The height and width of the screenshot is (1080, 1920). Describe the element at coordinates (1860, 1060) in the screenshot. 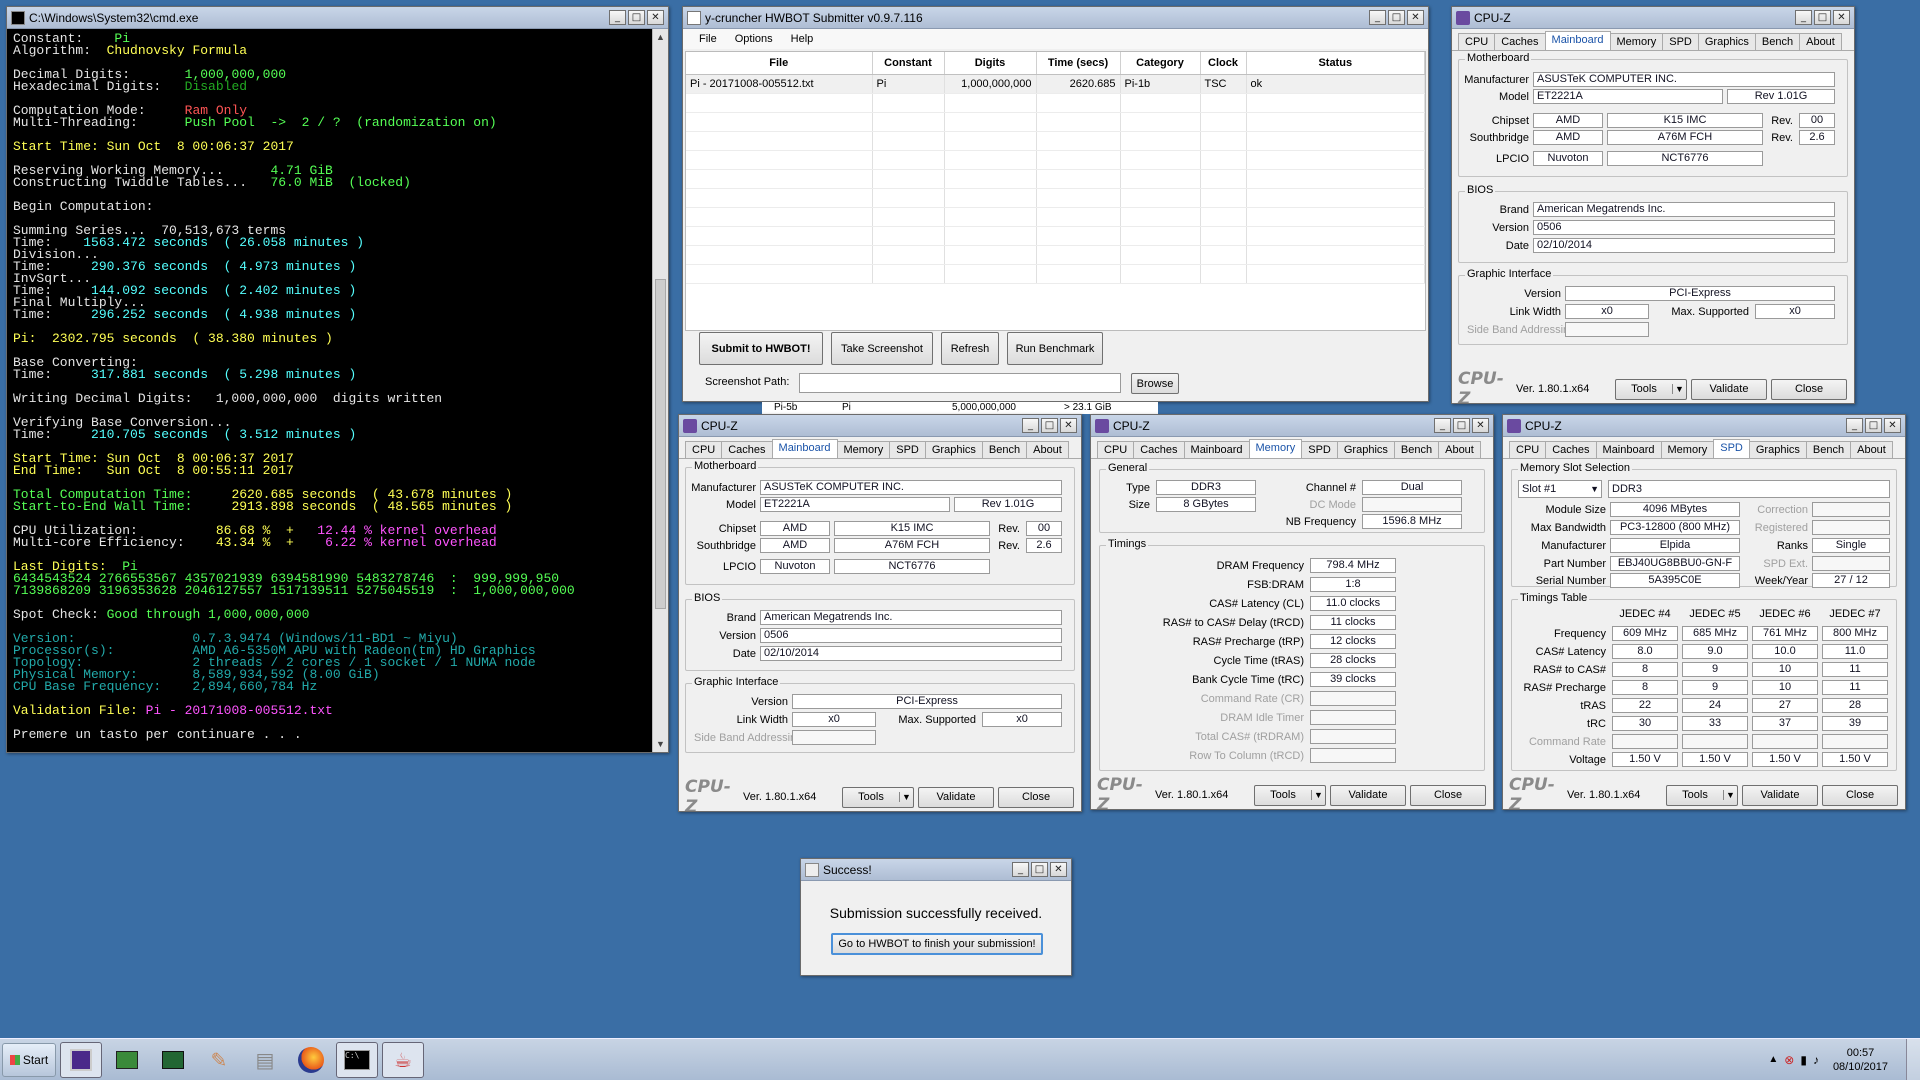

I see `clock: 00:57 08/10/2017` at that location.